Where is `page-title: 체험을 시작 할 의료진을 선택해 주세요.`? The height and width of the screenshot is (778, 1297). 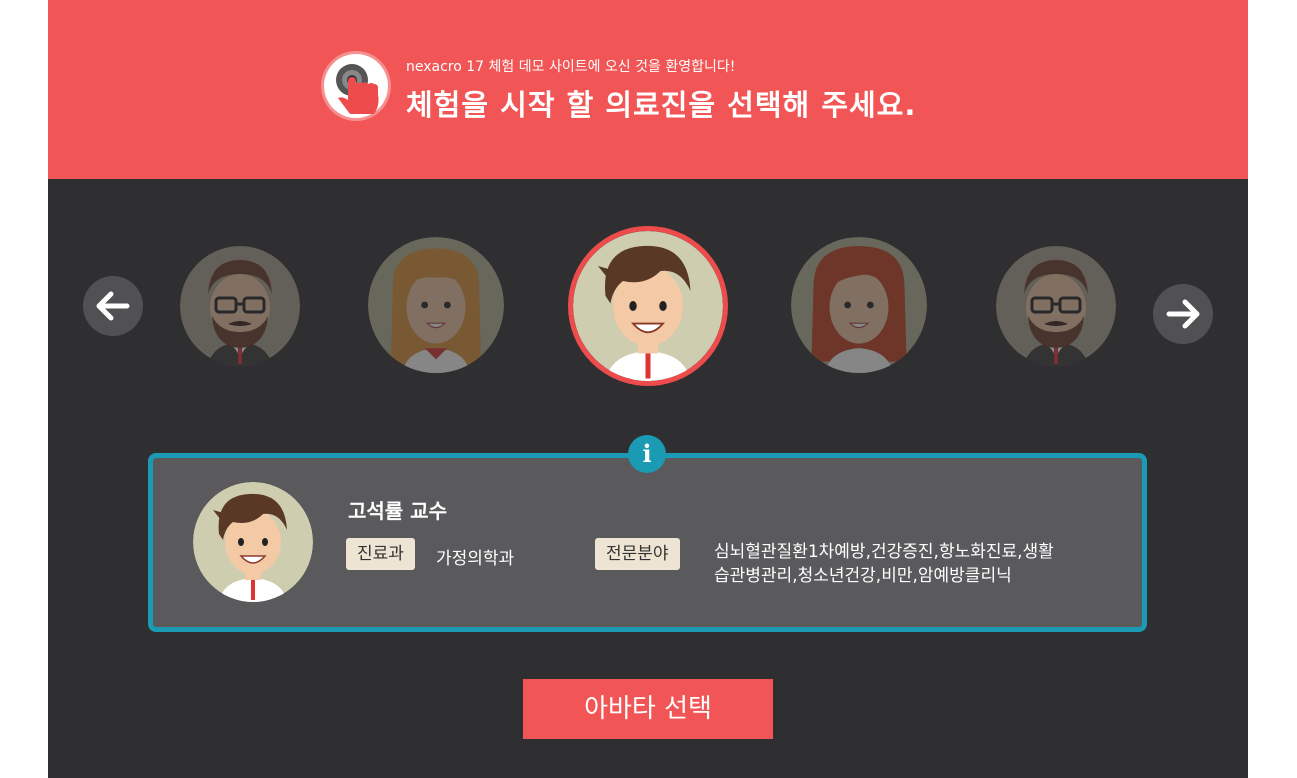
page-title: 체험을 시작 할 의료진을 선택해 주세요. is located at coordinates (661, 105).